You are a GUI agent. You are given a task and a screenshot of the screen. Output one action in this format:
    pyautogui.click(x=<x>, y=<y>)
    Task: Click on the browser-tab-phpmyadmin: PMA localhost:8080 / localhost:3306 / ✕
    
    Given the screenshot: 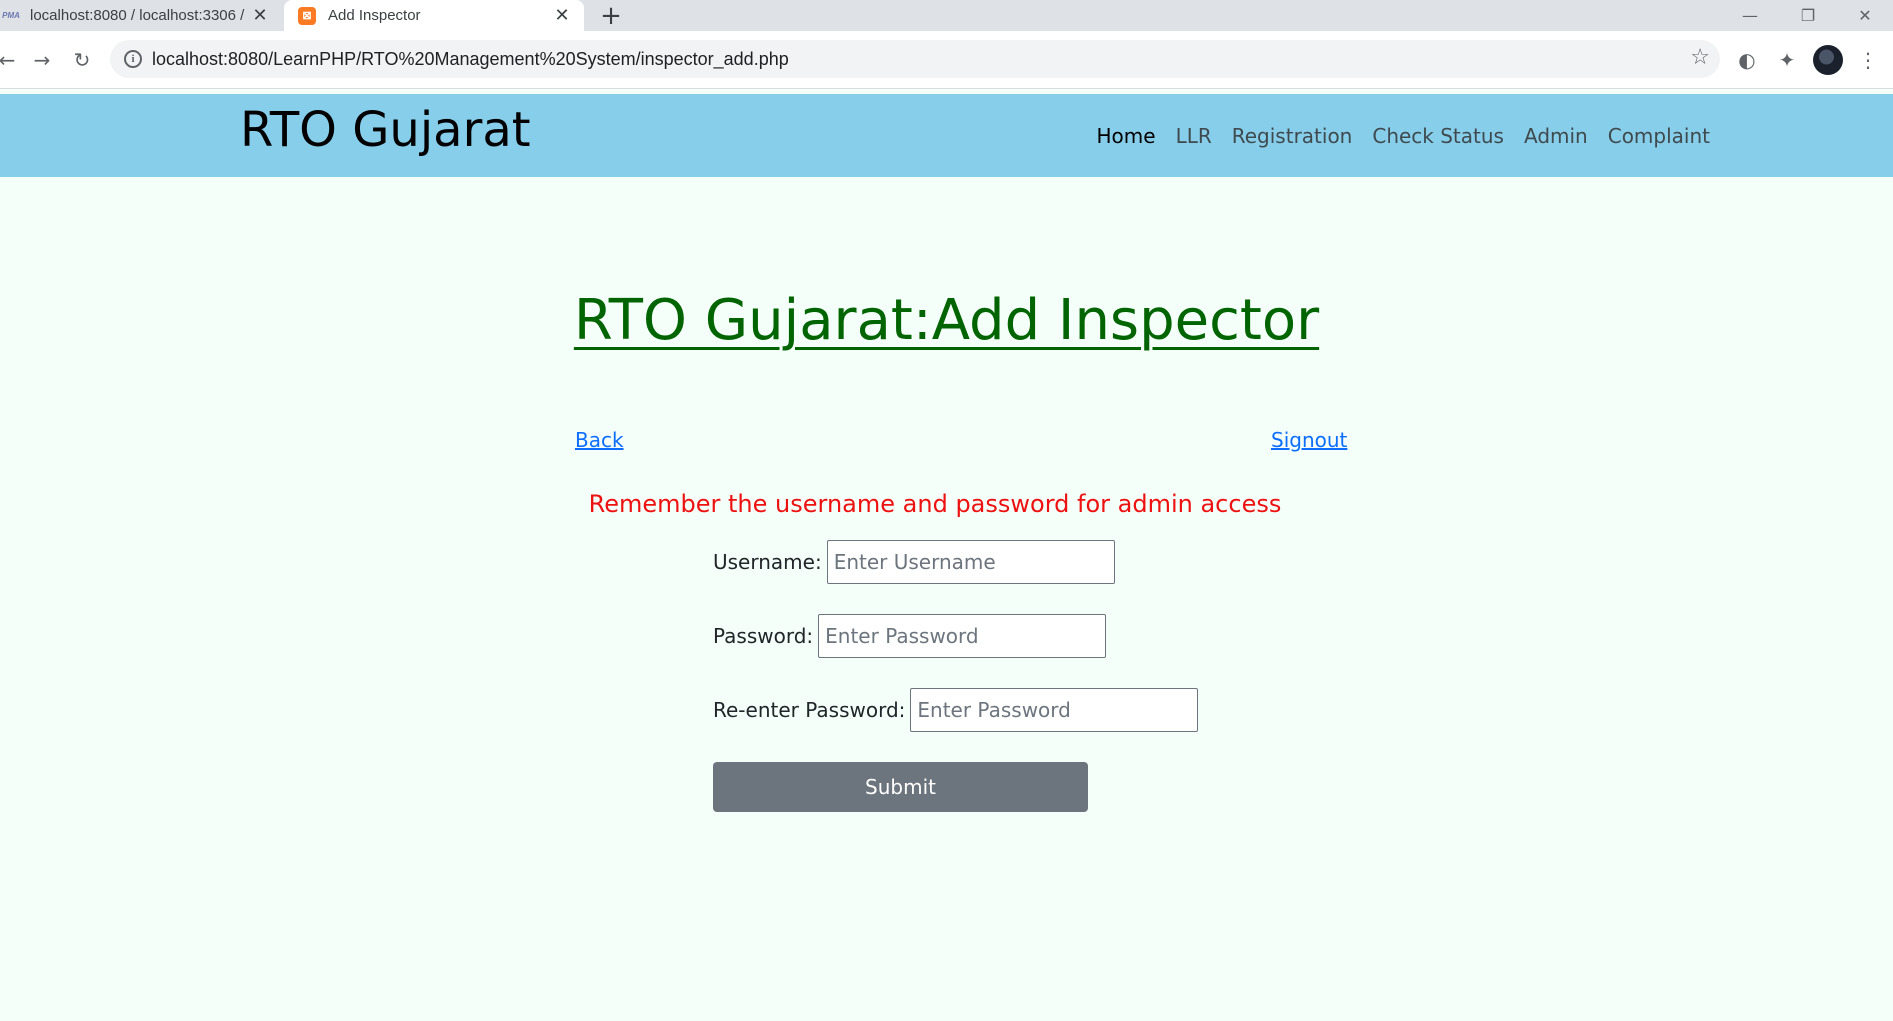 What is the action you would take?
    pyautogui.click(x=141, y=15)
    